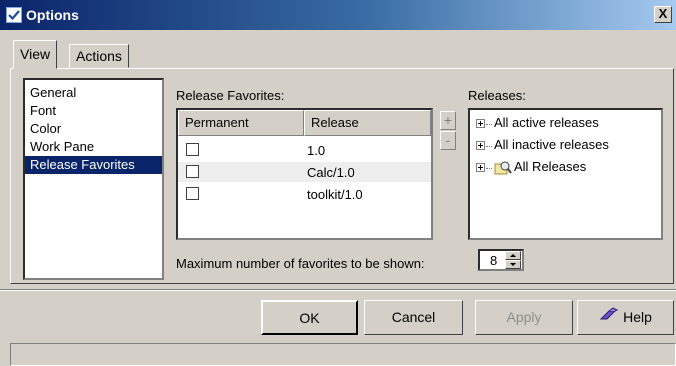 This screenshot has height=366, width=676. I want to click on releases-label: Releases:, so click(497, 95).